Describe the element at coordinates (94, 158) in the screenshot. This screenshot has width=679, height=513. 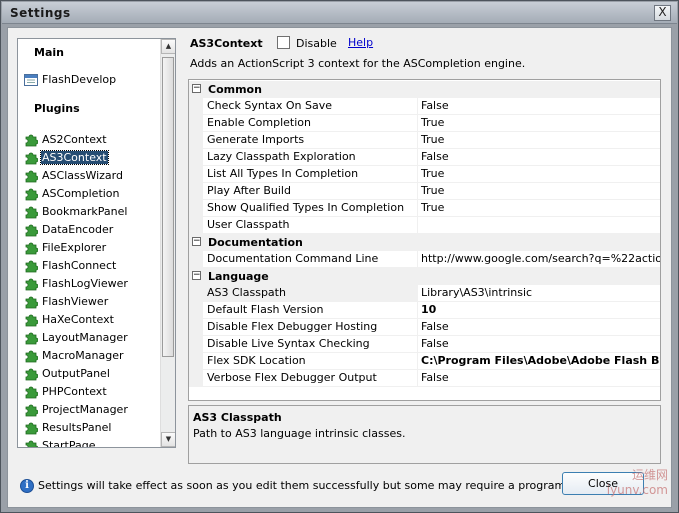
I see `sidebar-item-as3context: AS3Context` at that location.